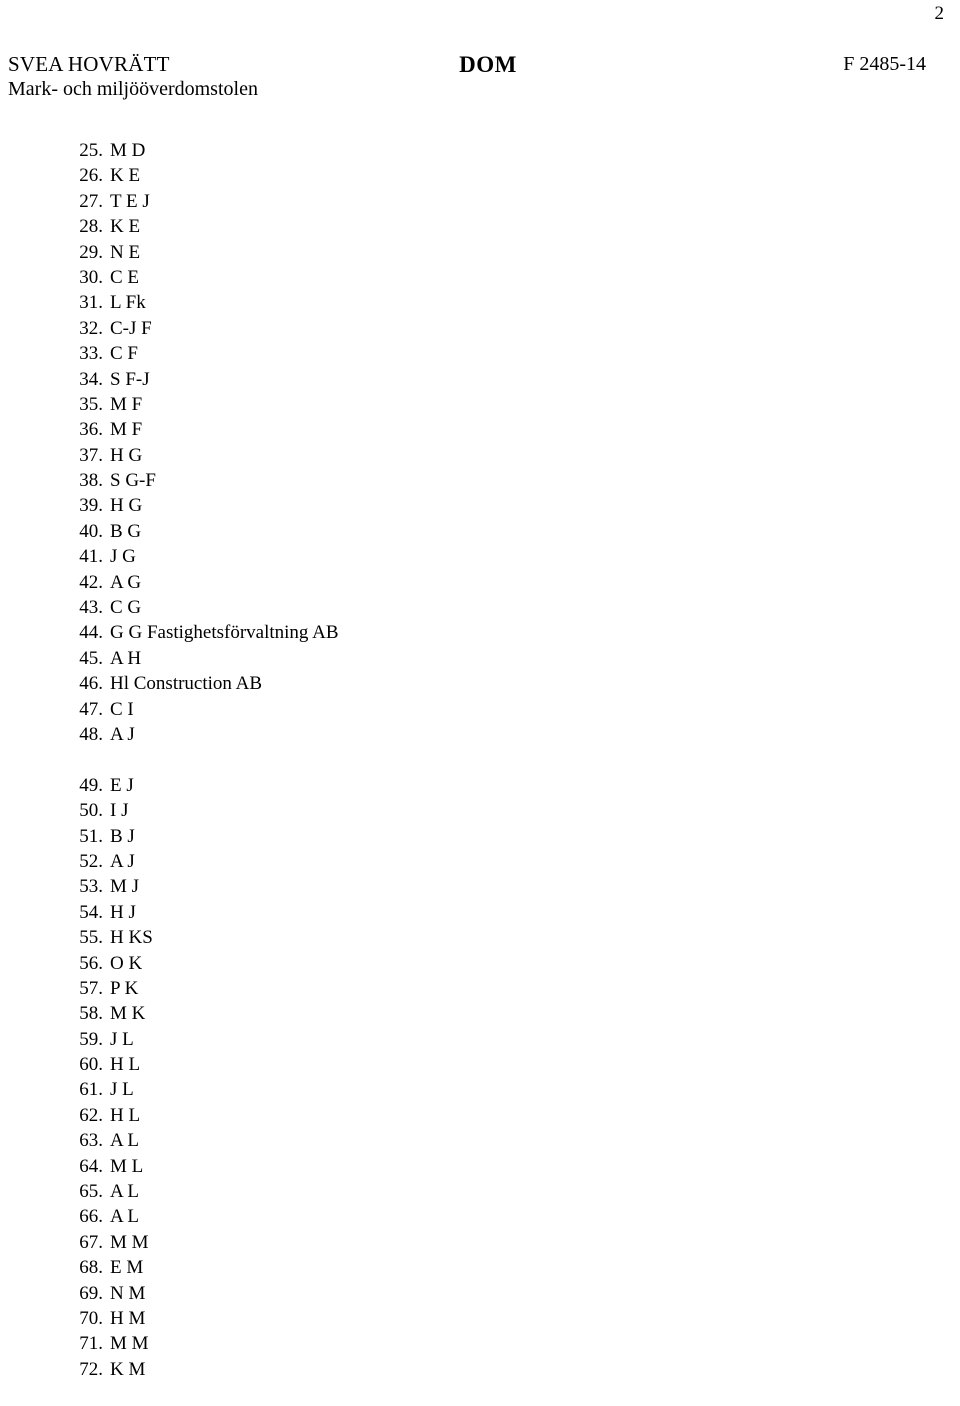 Image resolution: width=960 pixels, height=1406 pixels. What do you see at coordinates (480, 1216) in the screenshot?
I see `party-list-item: 66. A L` at bounding box center [480, 1216].